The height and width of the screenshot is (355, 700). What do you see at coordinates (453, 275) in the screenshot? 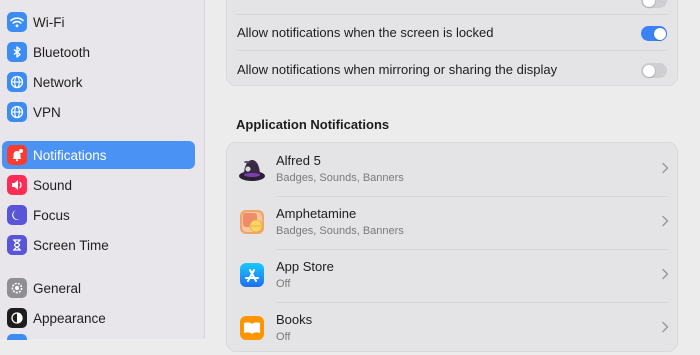
I see `app-row-app-store: App Store Off` at bounding box center [453, 275].